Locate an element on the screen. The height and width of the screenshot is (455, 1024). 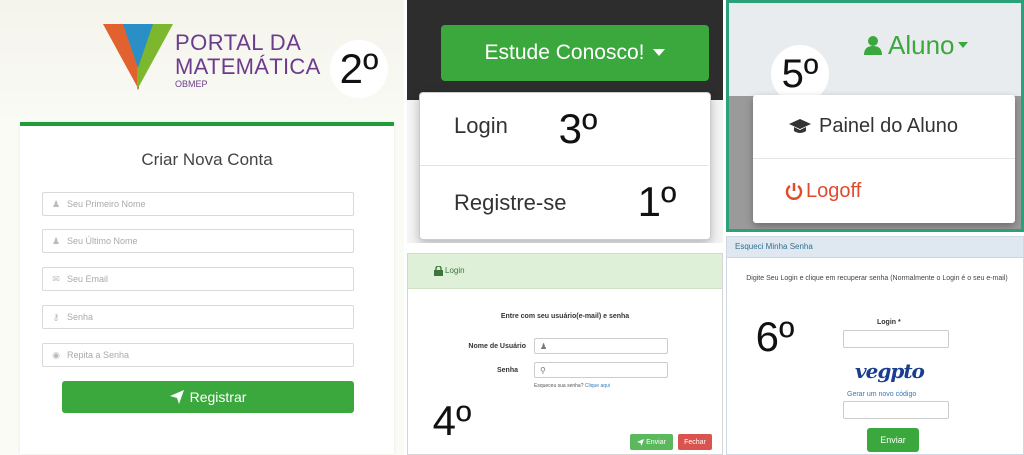
aluno-dropdown-menu: Painel do Aluno Logoff is located at coordinates (884, 159).